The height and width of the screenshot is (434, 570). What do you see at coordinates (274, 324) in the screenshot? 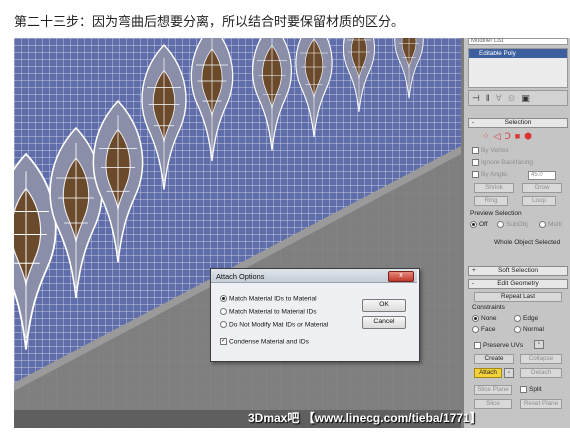
I see `do-not-modify-radio: Do Not Modify Mat IDs or Material` at bounding box center [274, 324].